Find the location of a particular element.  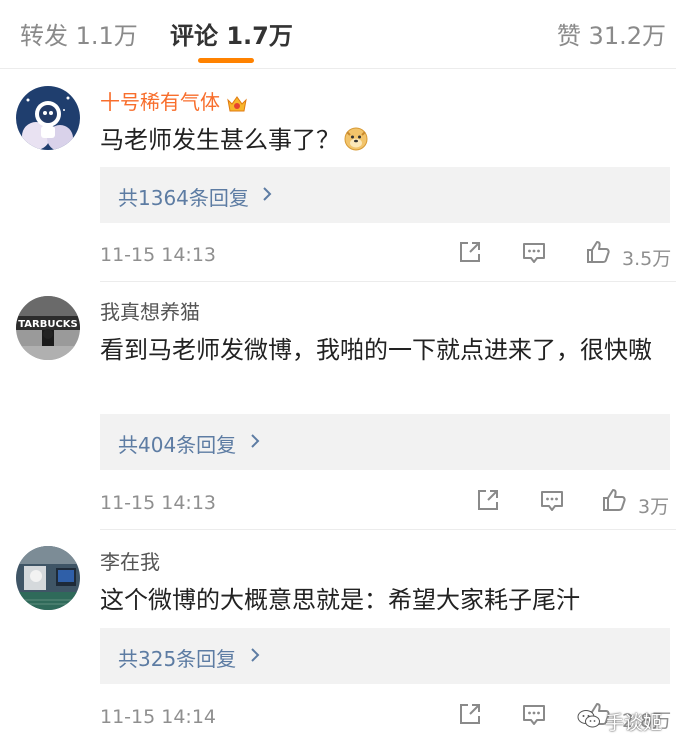

tab-repost: 转发 1.1万 is located at coordinates (79, 33).